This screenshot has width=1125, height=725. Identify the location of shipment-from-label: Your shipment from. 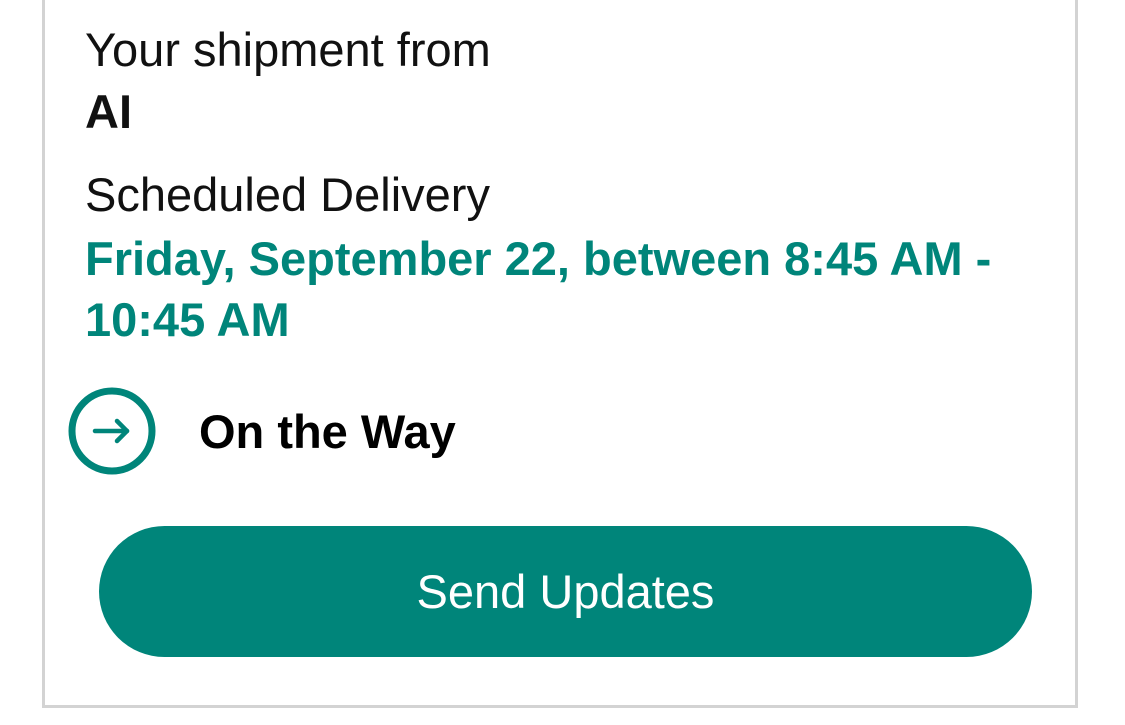
(288, 49).